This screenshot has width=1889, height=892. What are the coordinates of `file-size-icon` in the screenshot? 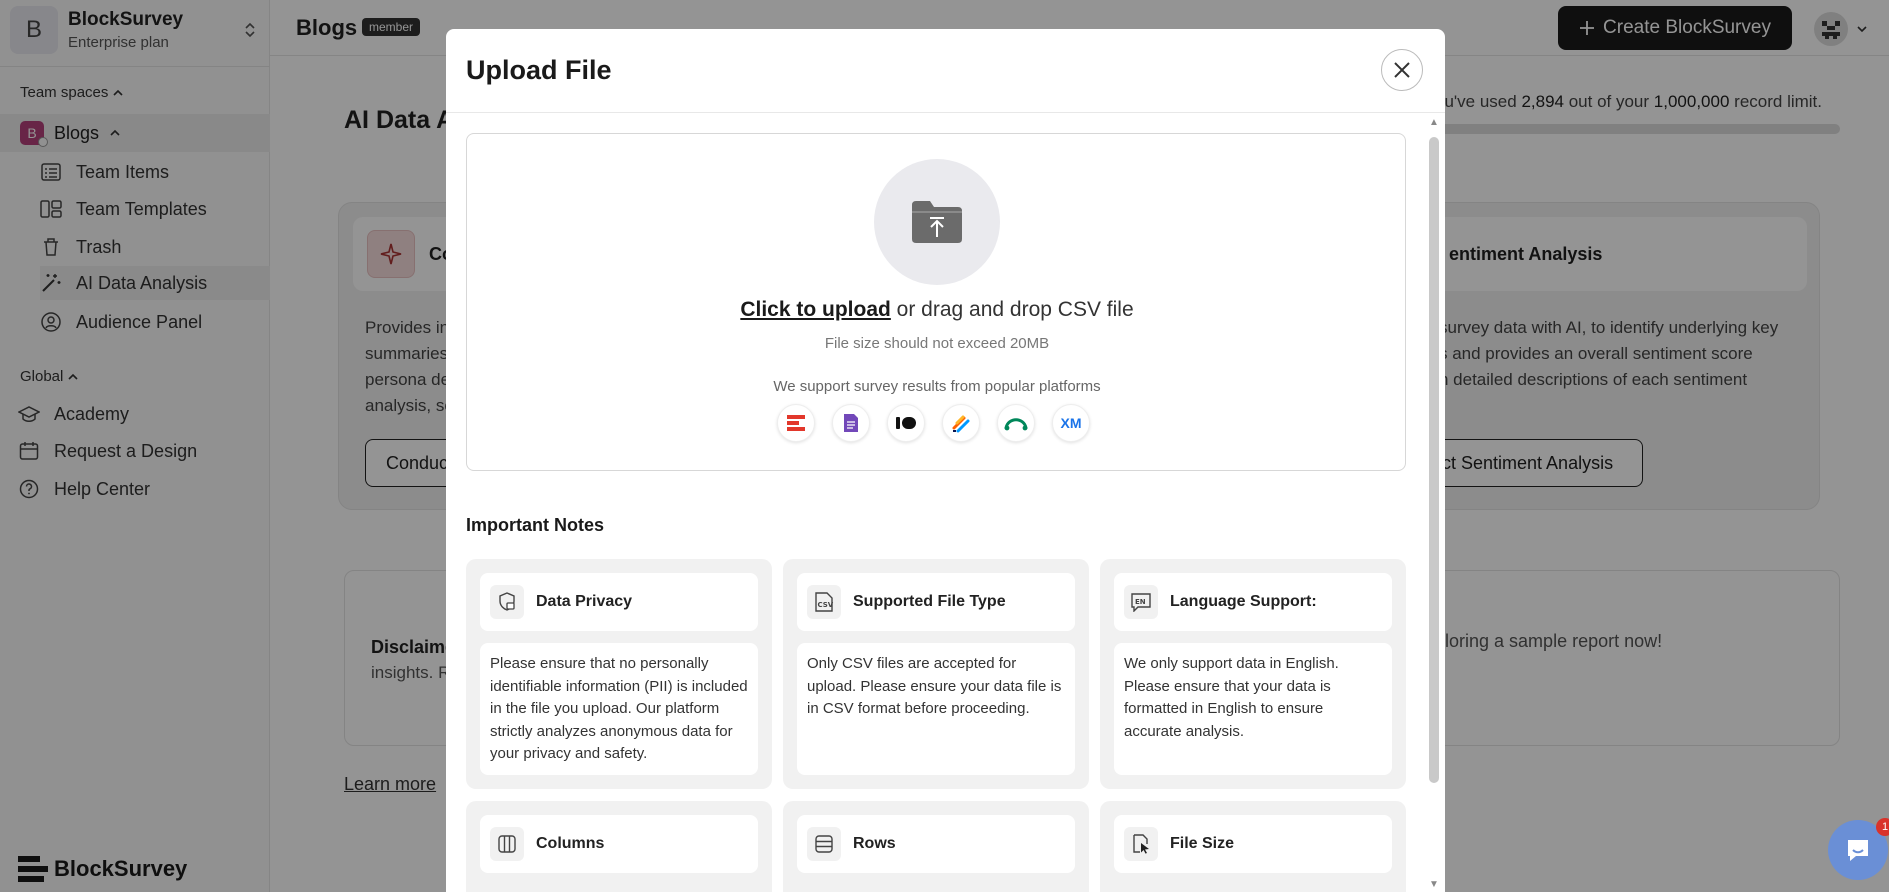 It's located at (1141, 844).